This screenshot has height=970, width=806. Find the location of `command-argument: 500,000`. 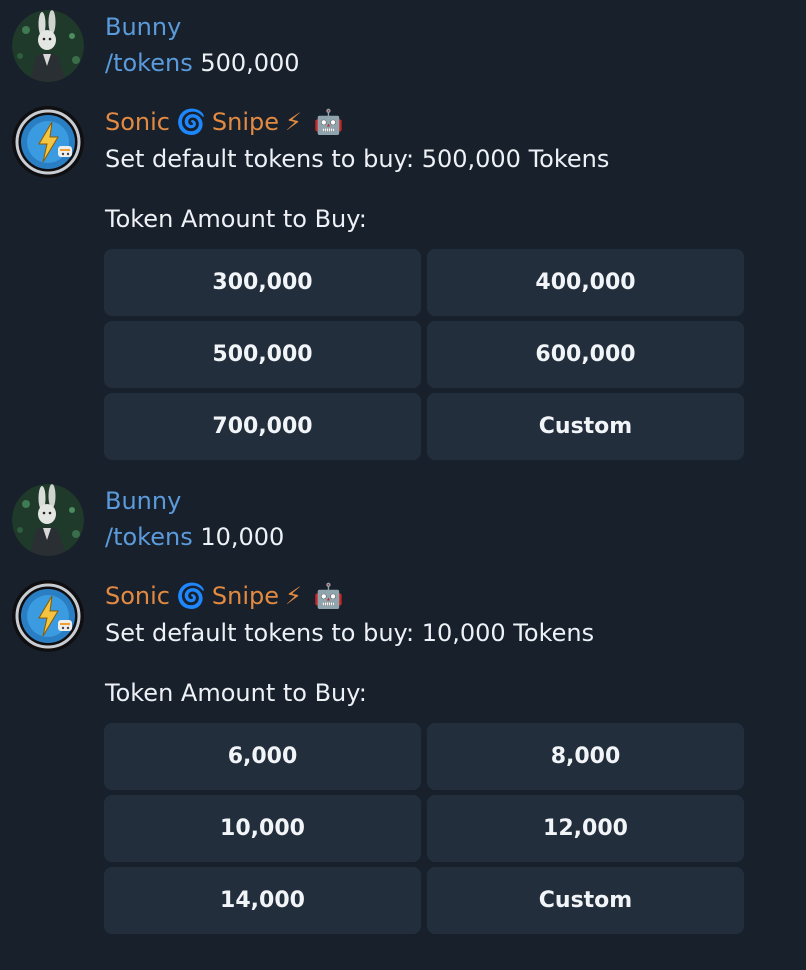

command-argument: 500,000 is located at coordinates (246, 63).